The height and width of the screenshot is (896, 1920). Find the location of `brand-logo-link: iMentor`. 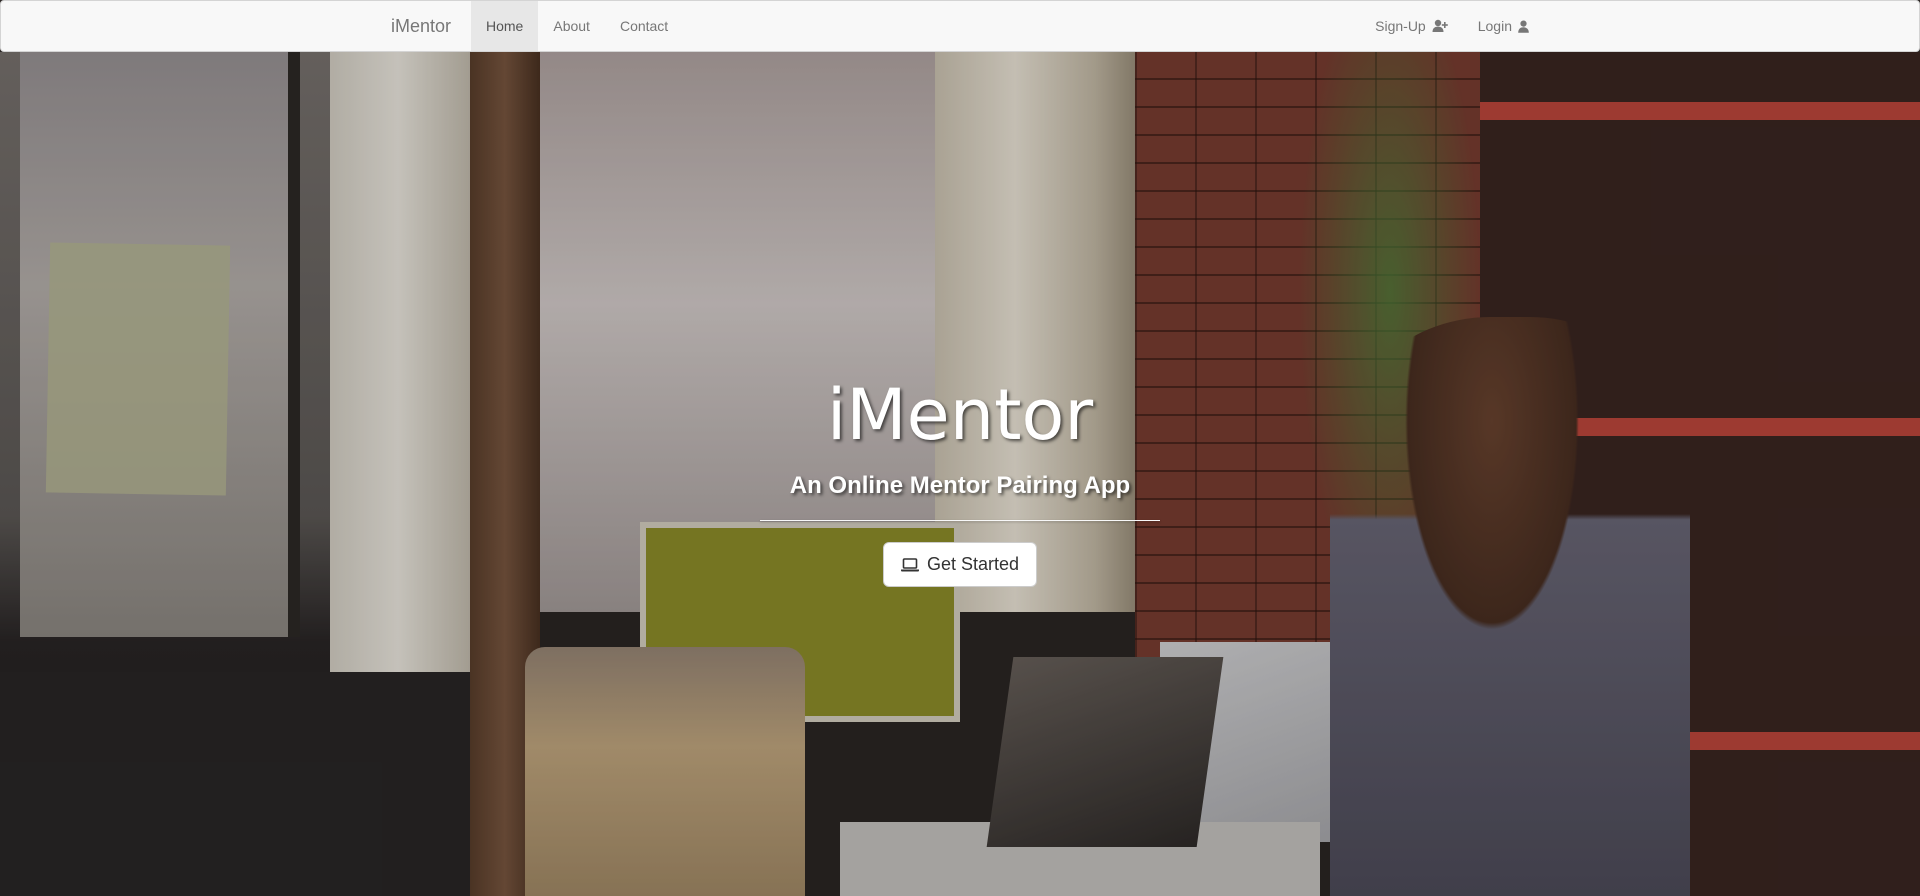

brand-logo-link: iMentor is located at coordinates (421, 26).